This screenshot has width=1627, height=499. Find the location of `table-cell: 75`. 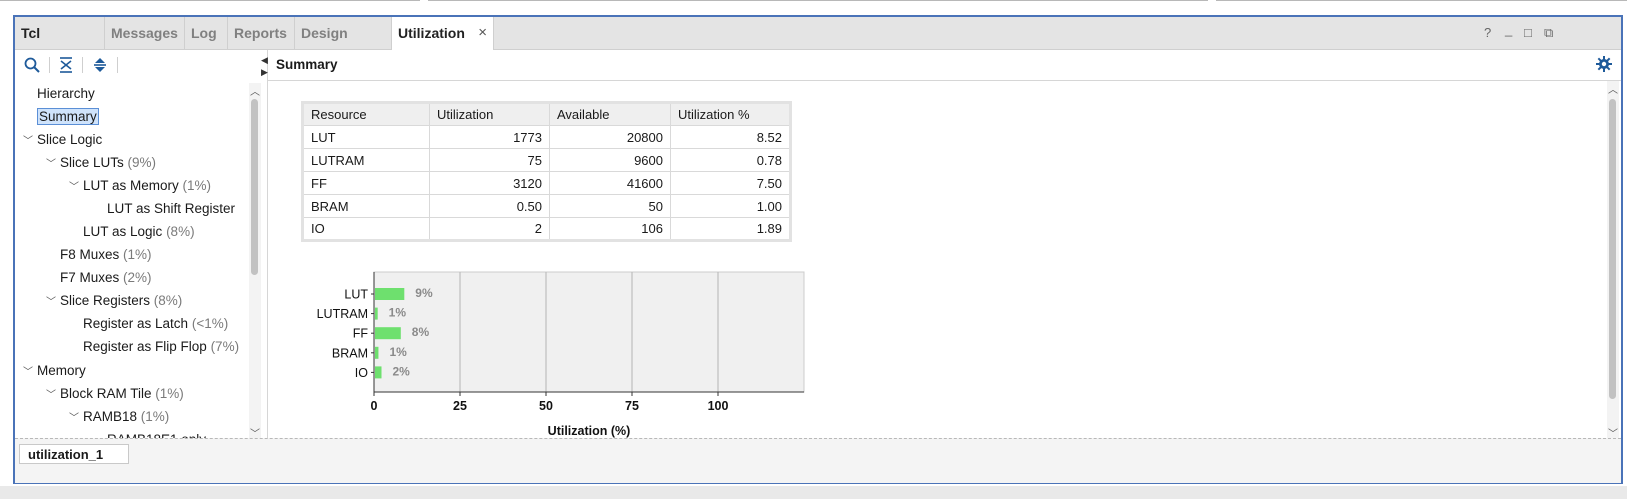

table-cell: 75 is located at coordinates (489, 160).